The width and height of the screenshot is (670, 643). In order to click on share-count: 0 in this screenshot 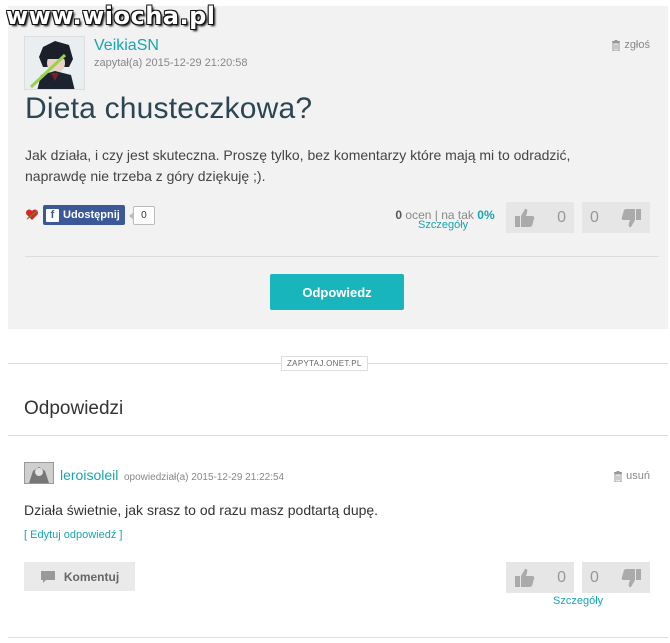, I will do `click(141, 215)`.